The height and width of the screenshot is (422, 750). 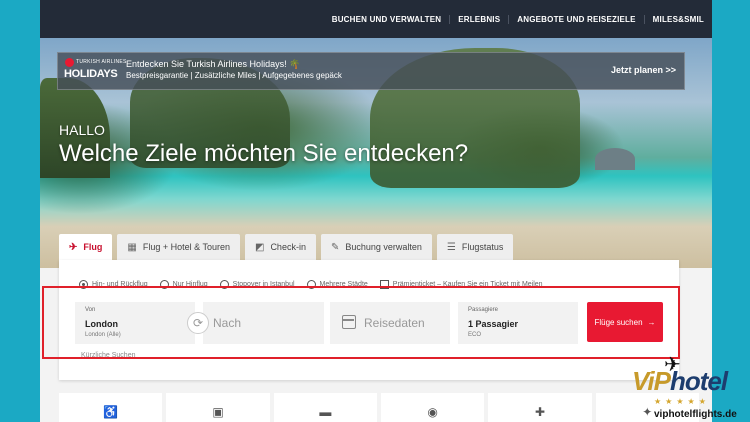 I want to click on manage-icon: ✎, so click(x=335, y=247).